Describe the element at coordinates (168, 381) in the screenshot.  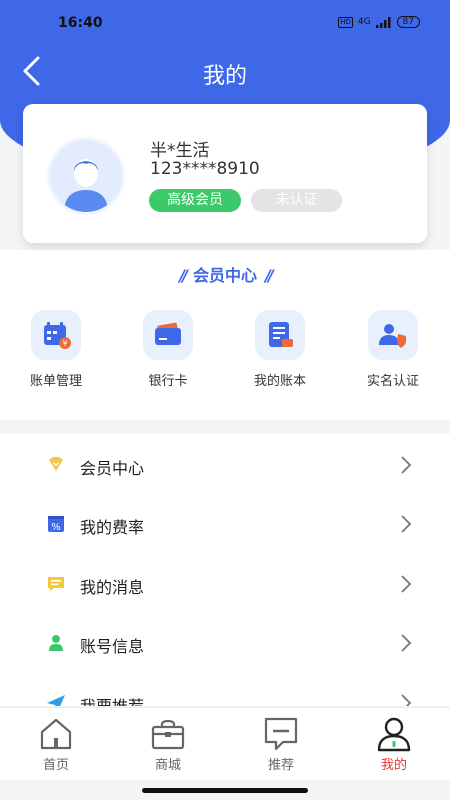
I see `grid-label: 银行卡` at that location.